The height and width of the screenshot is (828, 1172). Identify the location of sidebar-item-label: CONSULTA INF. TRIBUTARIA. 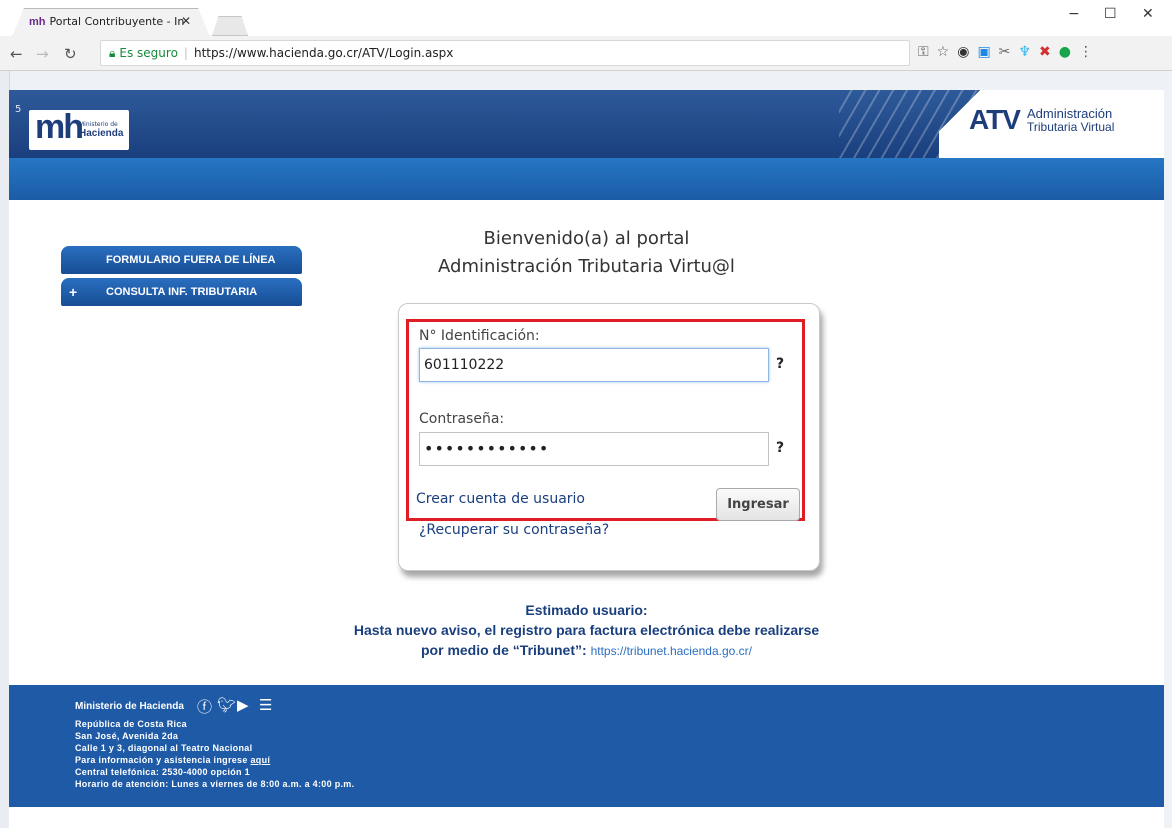
(182, 292).